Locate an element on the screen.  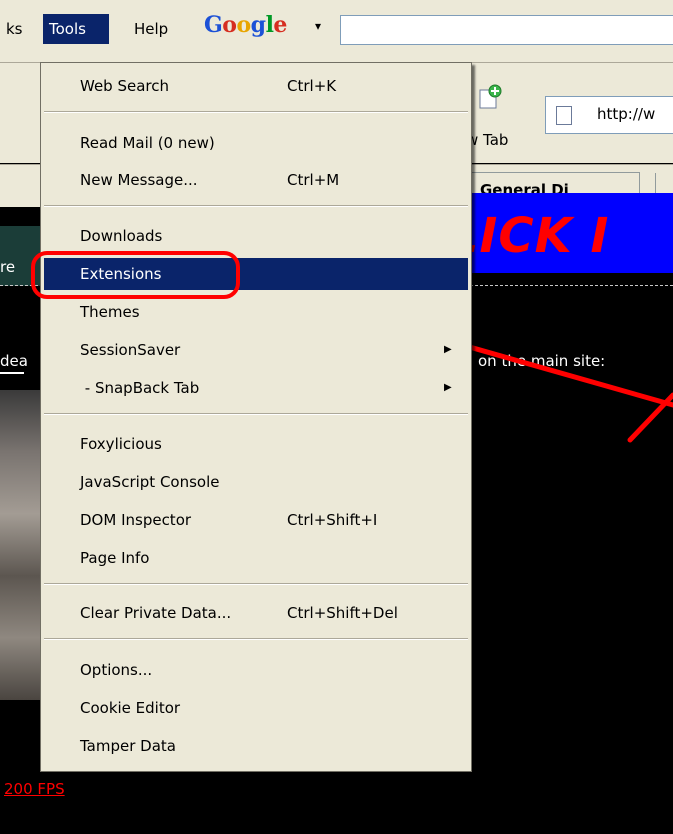
menu-item-label: Cookie Editor is located at coordinates (130, 708).